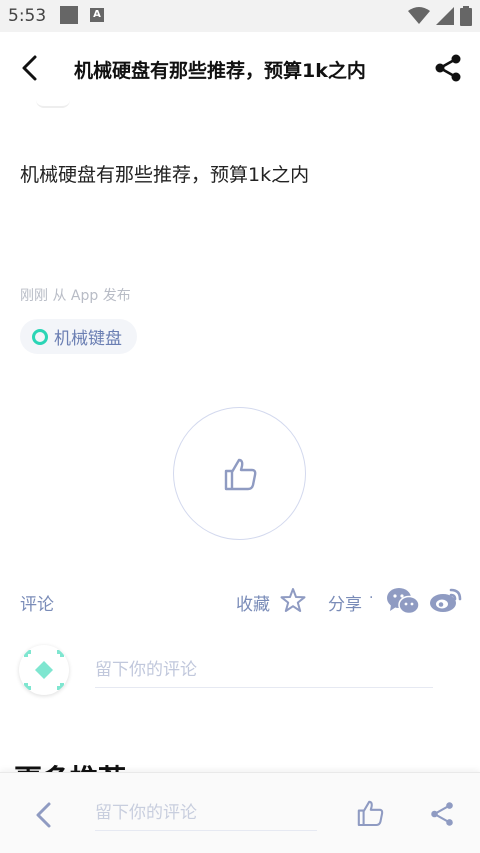 The height and width of the screenshot is (853, 480). What do you see at coordinates (206, 813) in the screenshot?
I see `bottom-comment-input` at bounding box center [206, 813].